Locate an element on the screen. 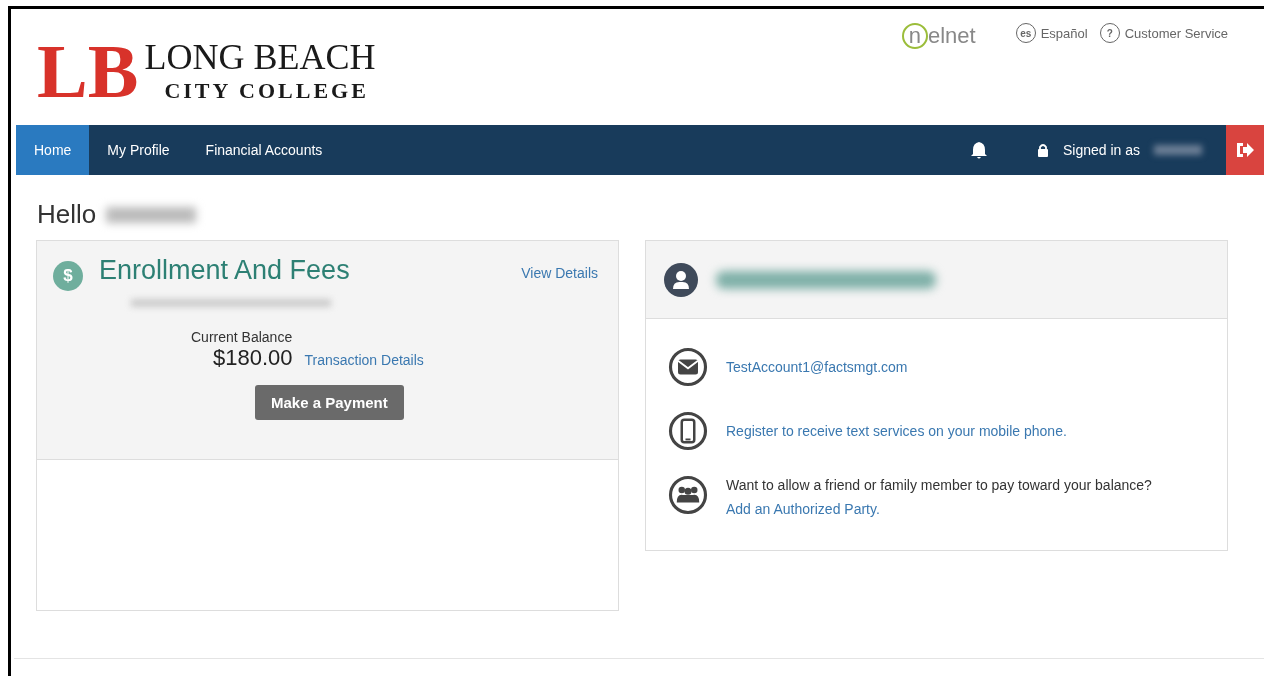 The width and height of the screenshot is (1264, 679). nav-tab: My Profile is located at coordinates (138, 150).